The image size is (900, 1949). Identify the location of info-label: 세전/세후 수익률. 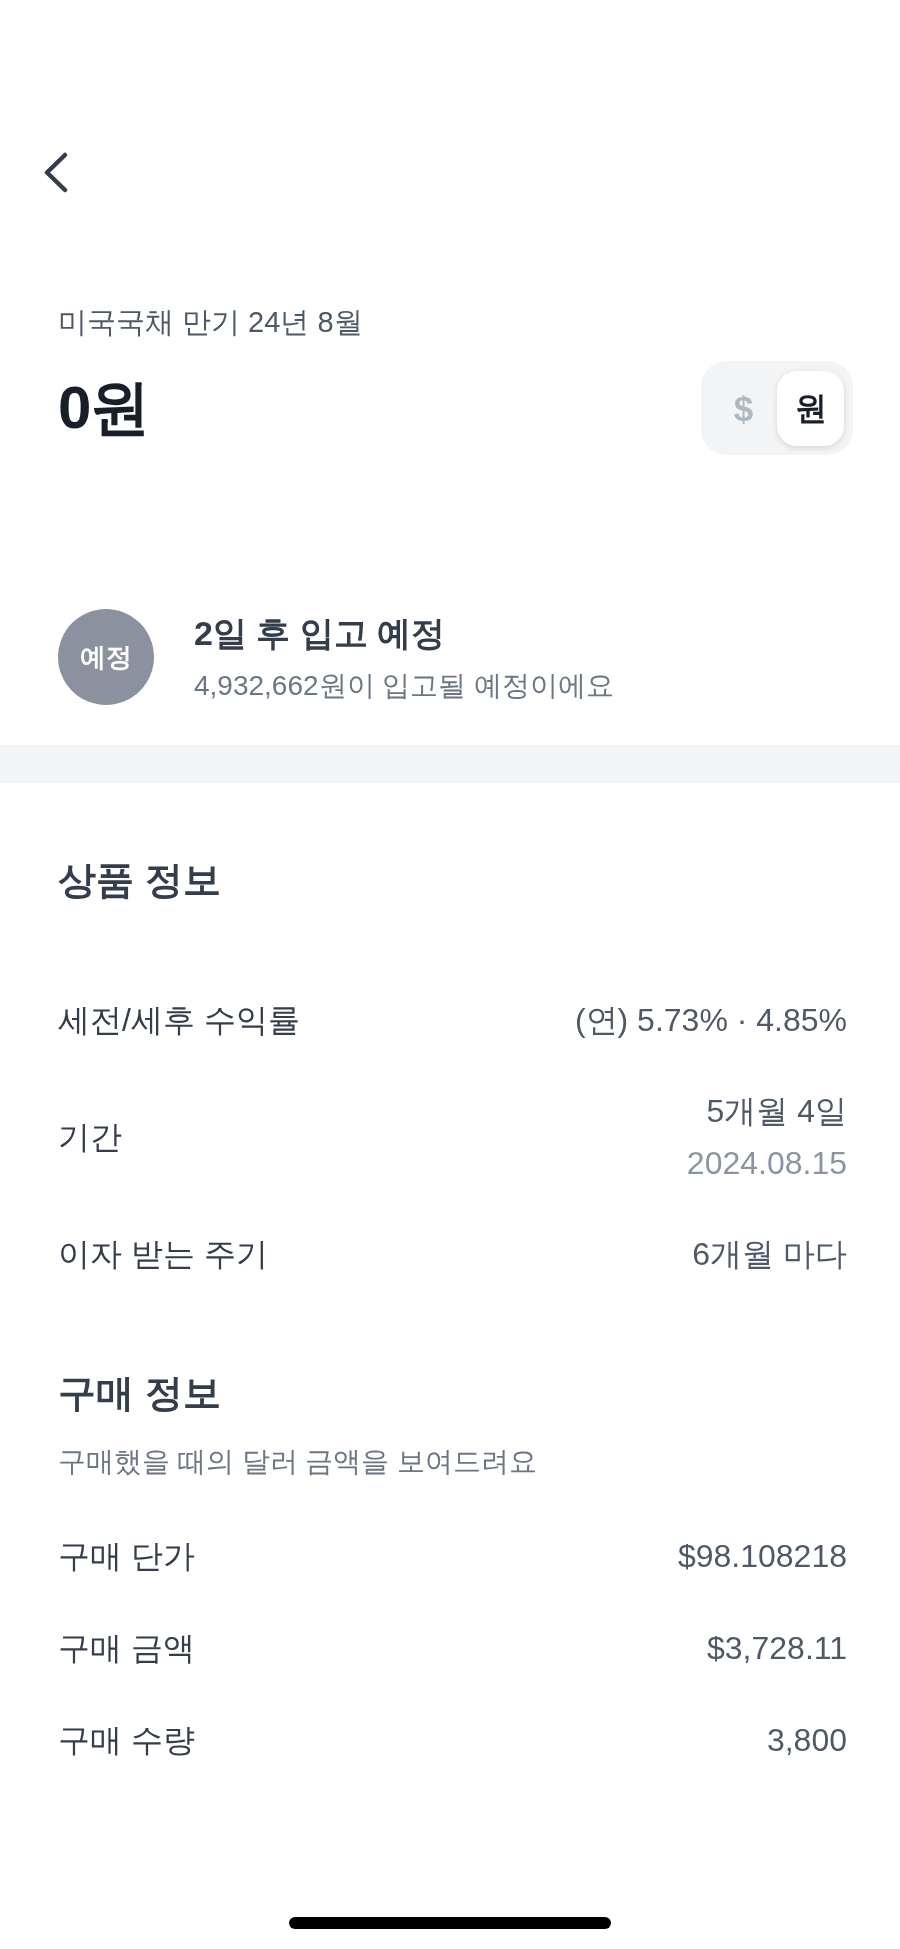
(179, 1020).